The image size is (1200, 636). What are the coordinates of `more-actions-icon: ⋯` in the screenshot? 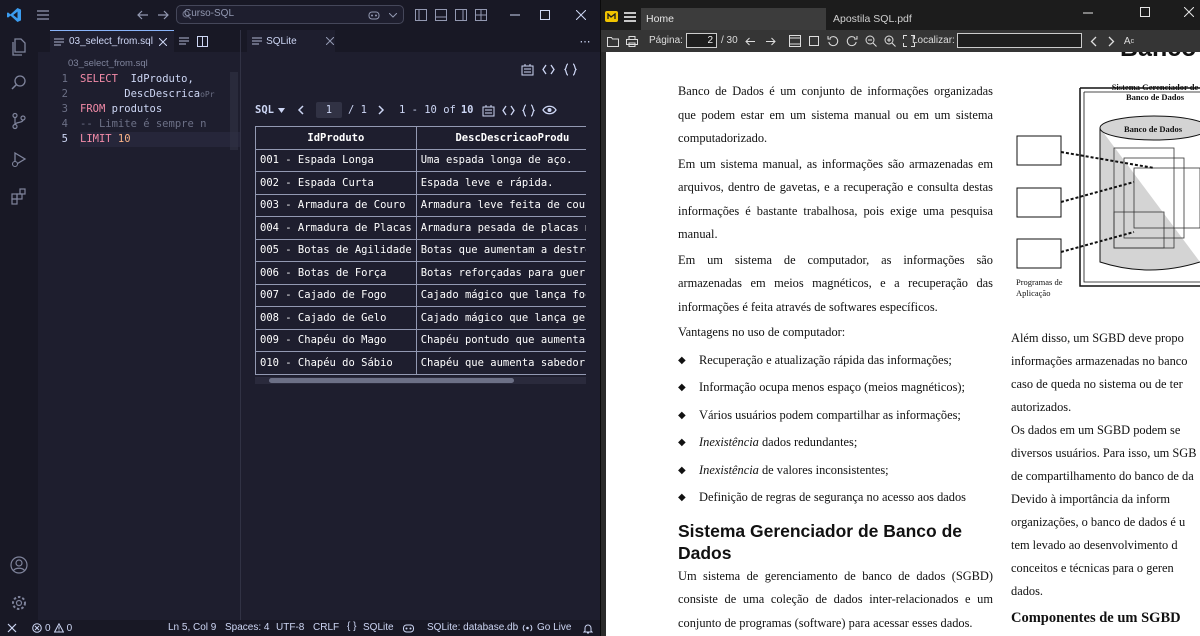 It's located at (585, 41).